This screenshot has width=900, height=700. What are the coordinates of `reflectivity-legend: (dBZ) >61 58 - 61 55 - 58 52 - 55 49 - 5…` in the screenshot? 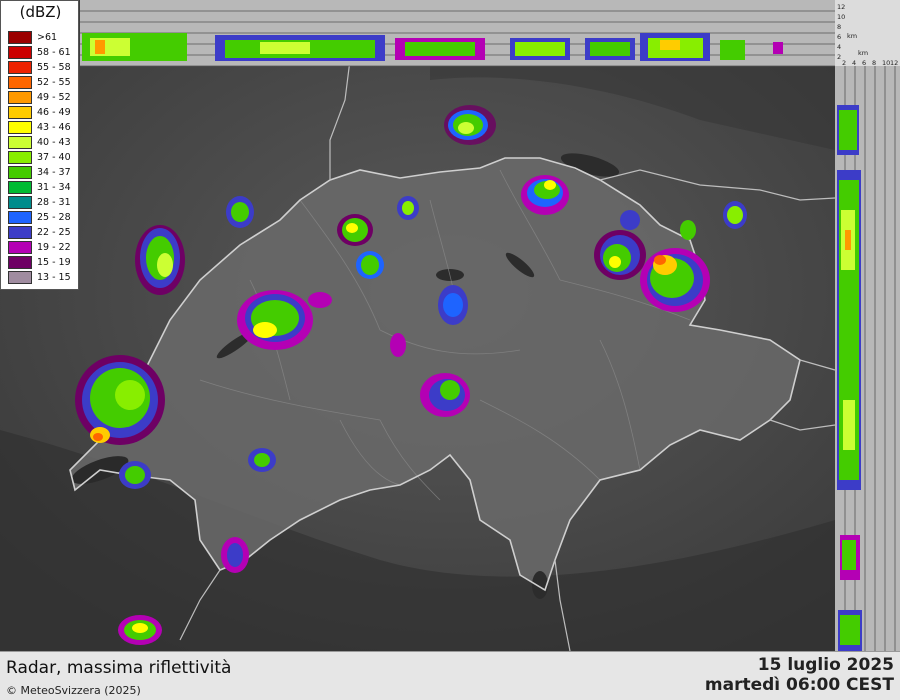 It's located at (39, 145).